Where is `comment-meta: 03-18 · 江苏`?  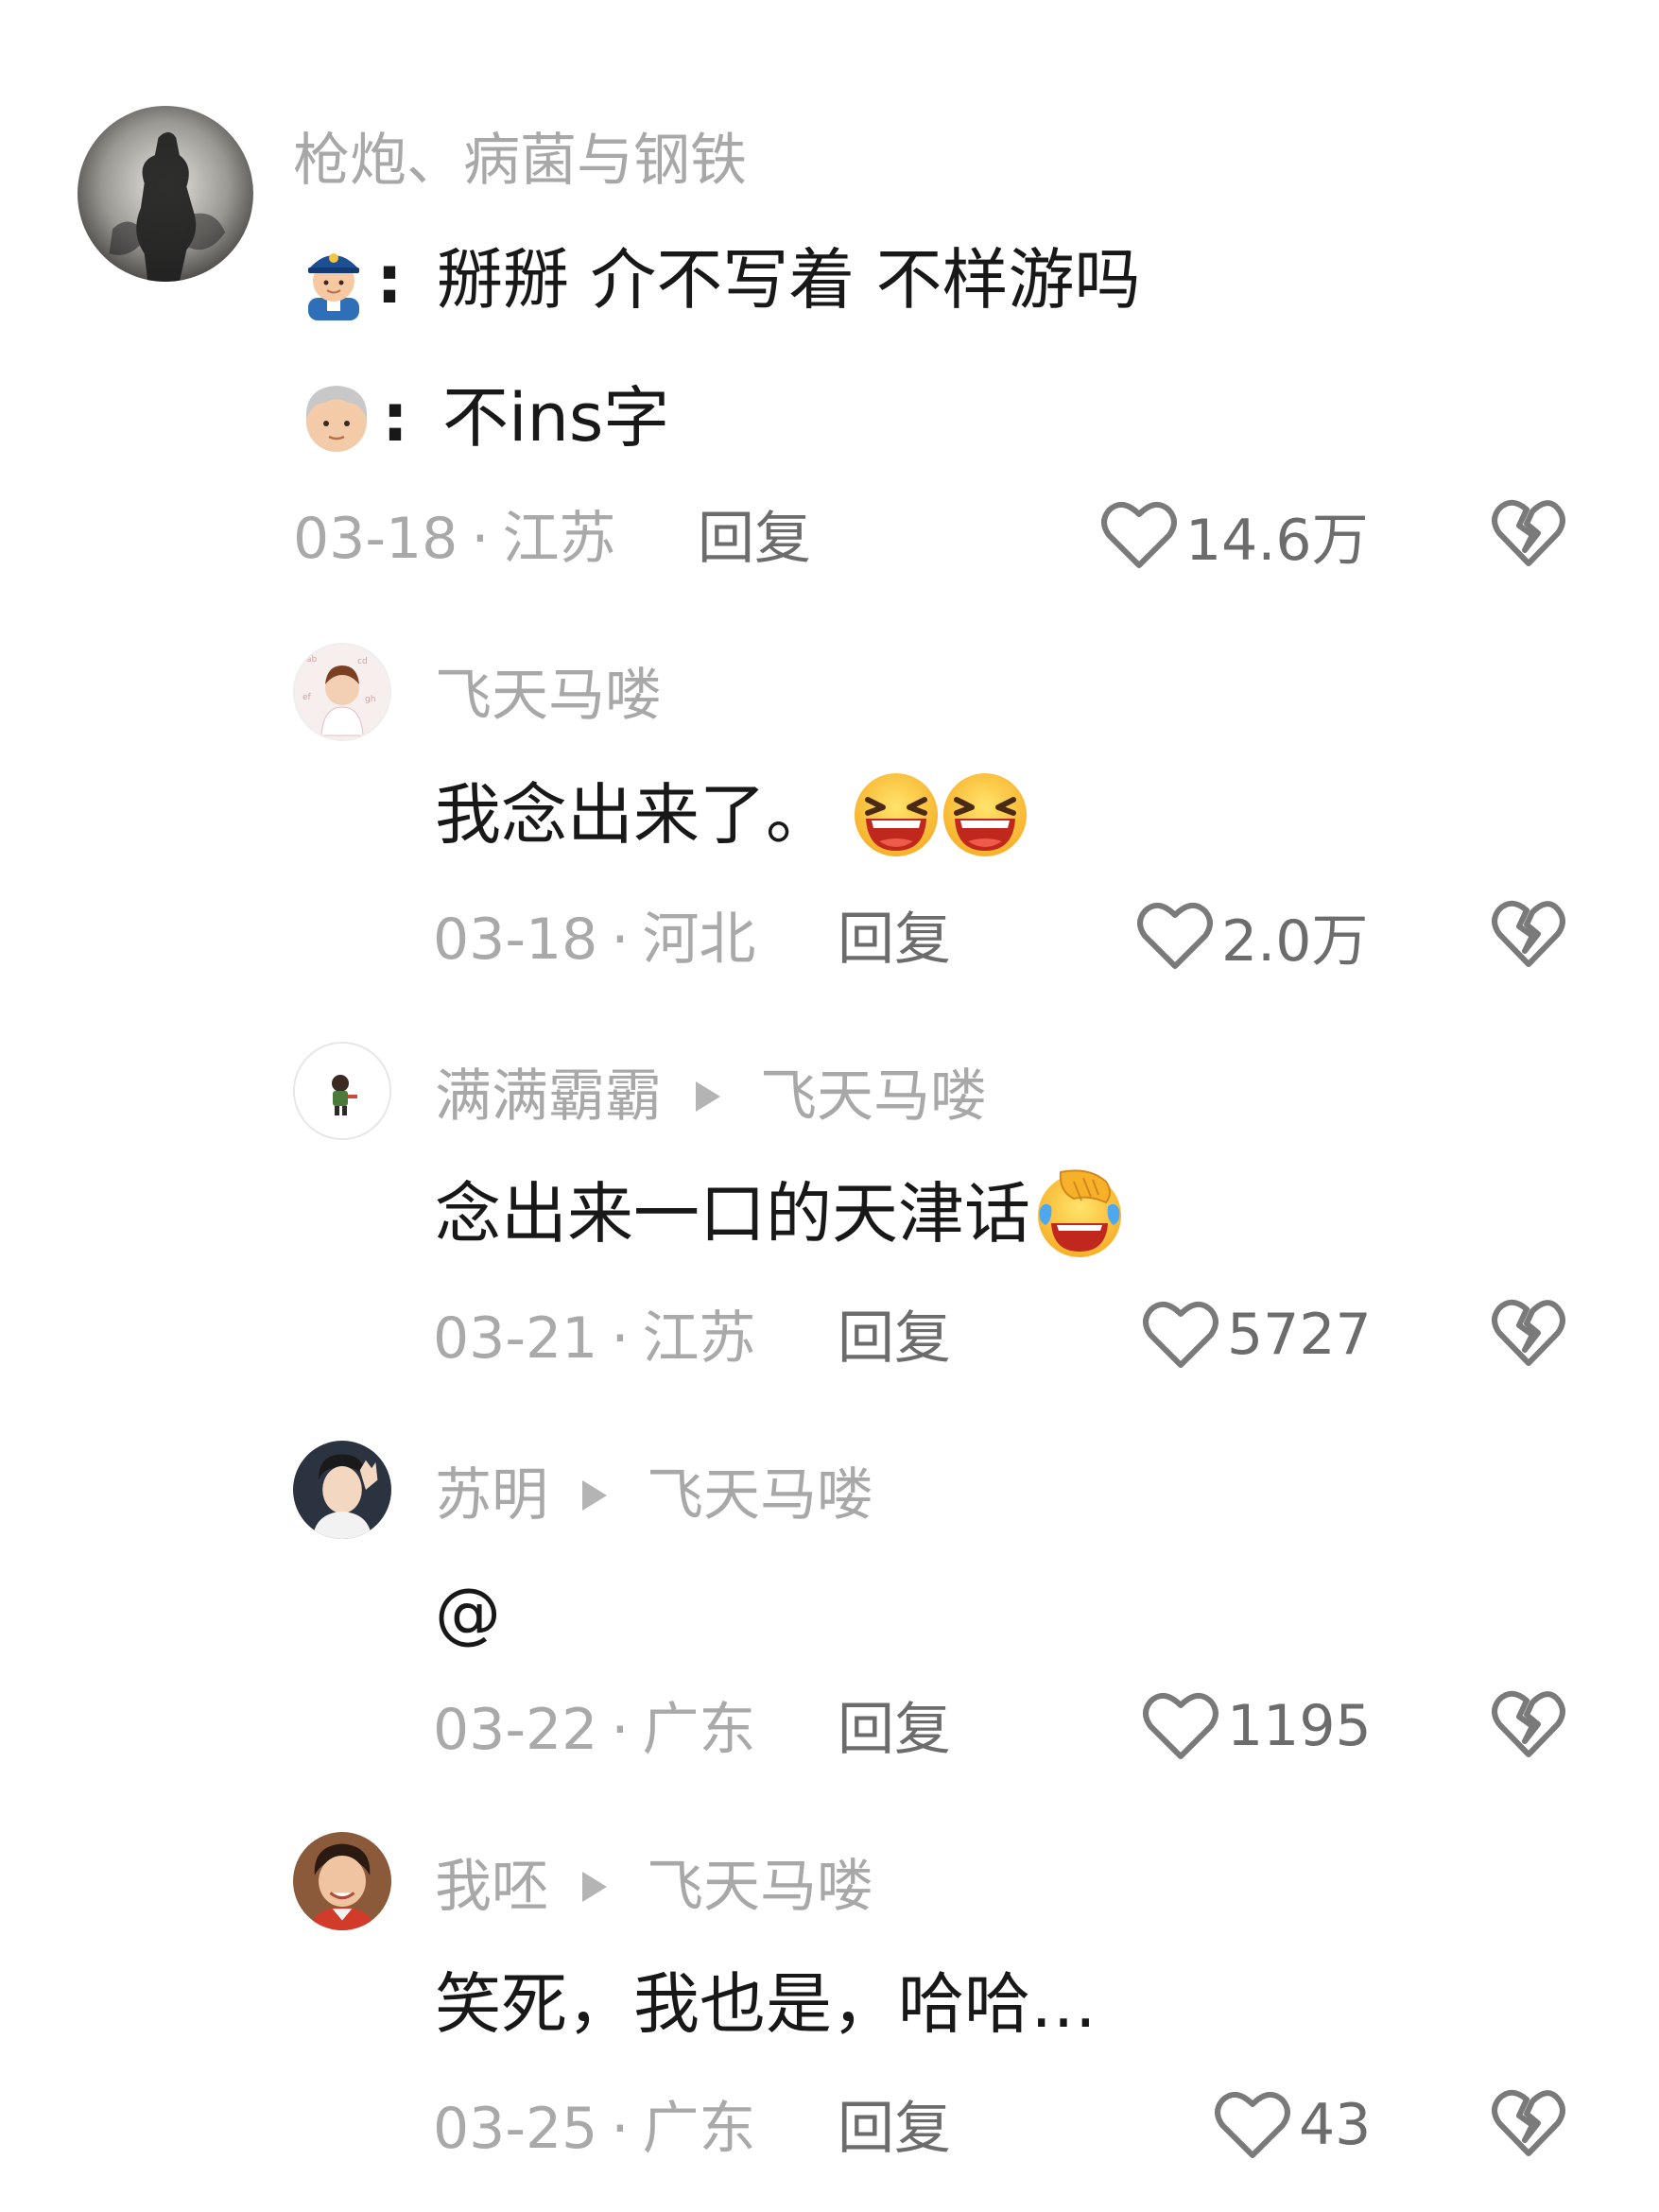
comment-meta: 03-18 · 江苏 is located at coordinates (454, 539).